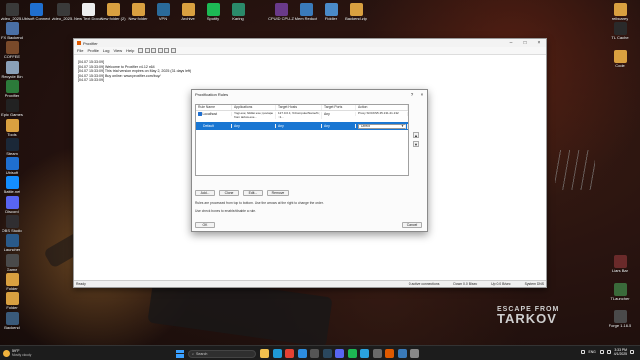 Image resolution: width=640 pixels, height=360 pixels. I want to click on wifi-icon, so click(601, 352).